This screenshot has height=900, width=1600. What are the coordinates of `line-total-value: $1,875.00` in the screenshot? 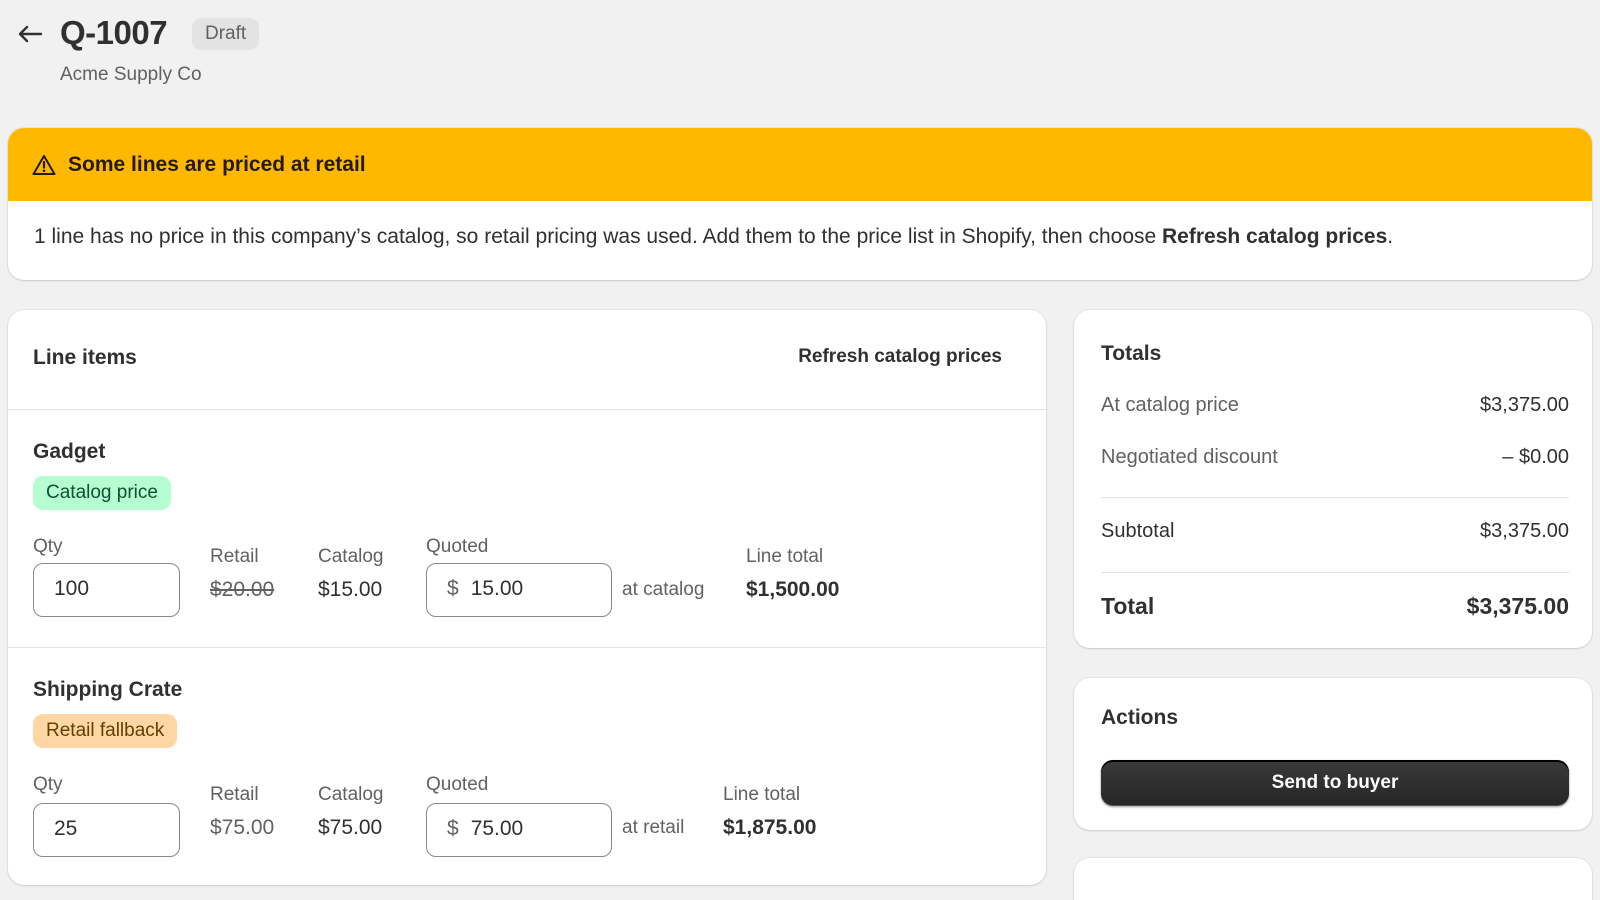 It's located at (770, 827).